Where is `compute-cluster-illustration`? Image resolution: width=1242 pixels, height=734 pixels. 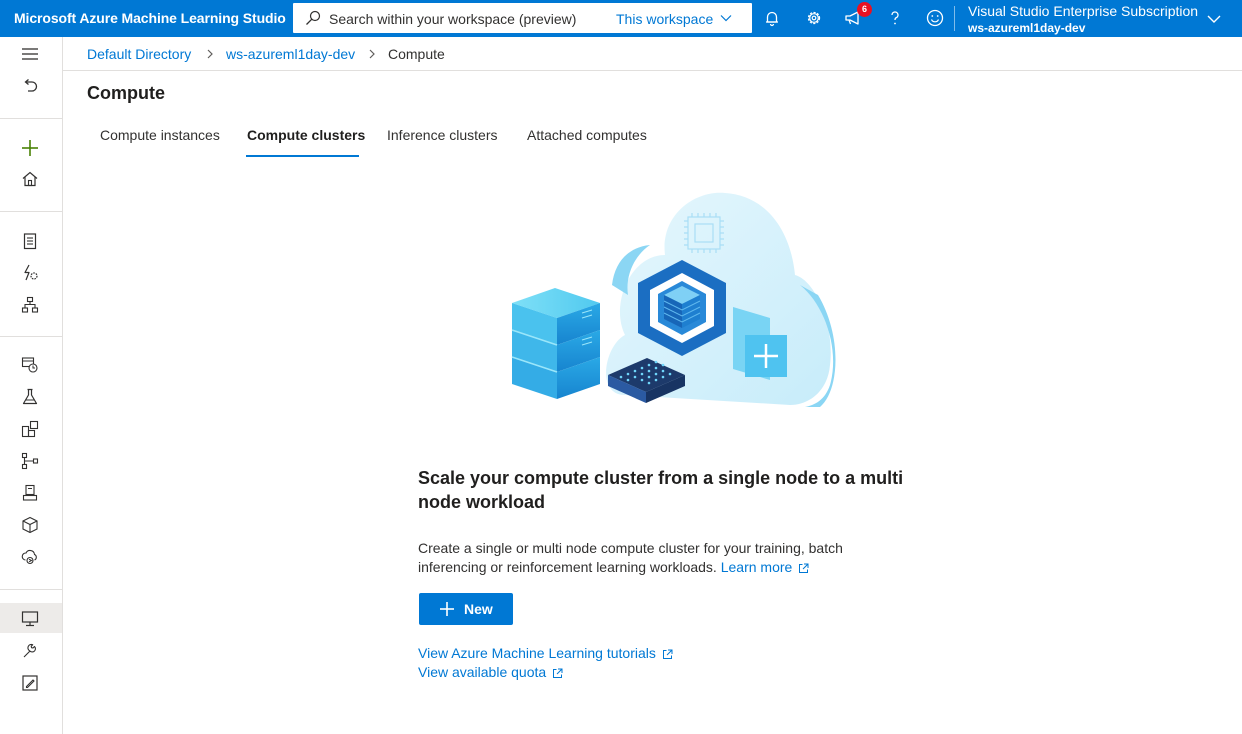
compute-cluster-illustration is located at coordinates (673, 299).